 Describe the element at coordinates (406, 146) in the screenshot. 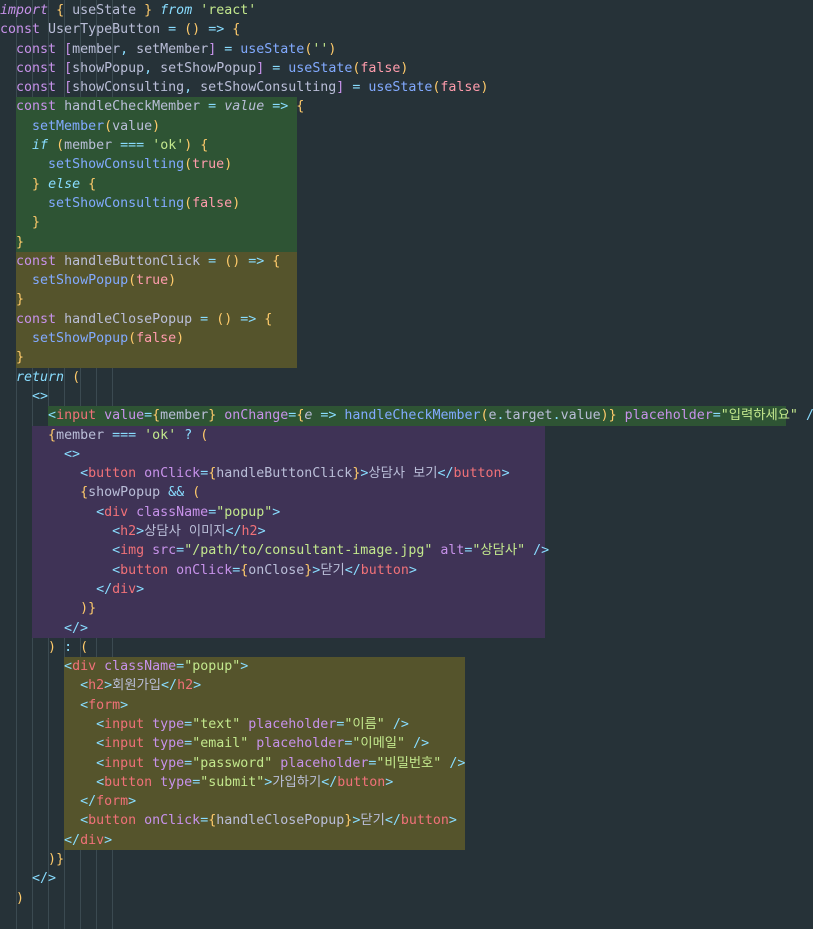

I see `code-line: if (member === 'ok') {` at that location.